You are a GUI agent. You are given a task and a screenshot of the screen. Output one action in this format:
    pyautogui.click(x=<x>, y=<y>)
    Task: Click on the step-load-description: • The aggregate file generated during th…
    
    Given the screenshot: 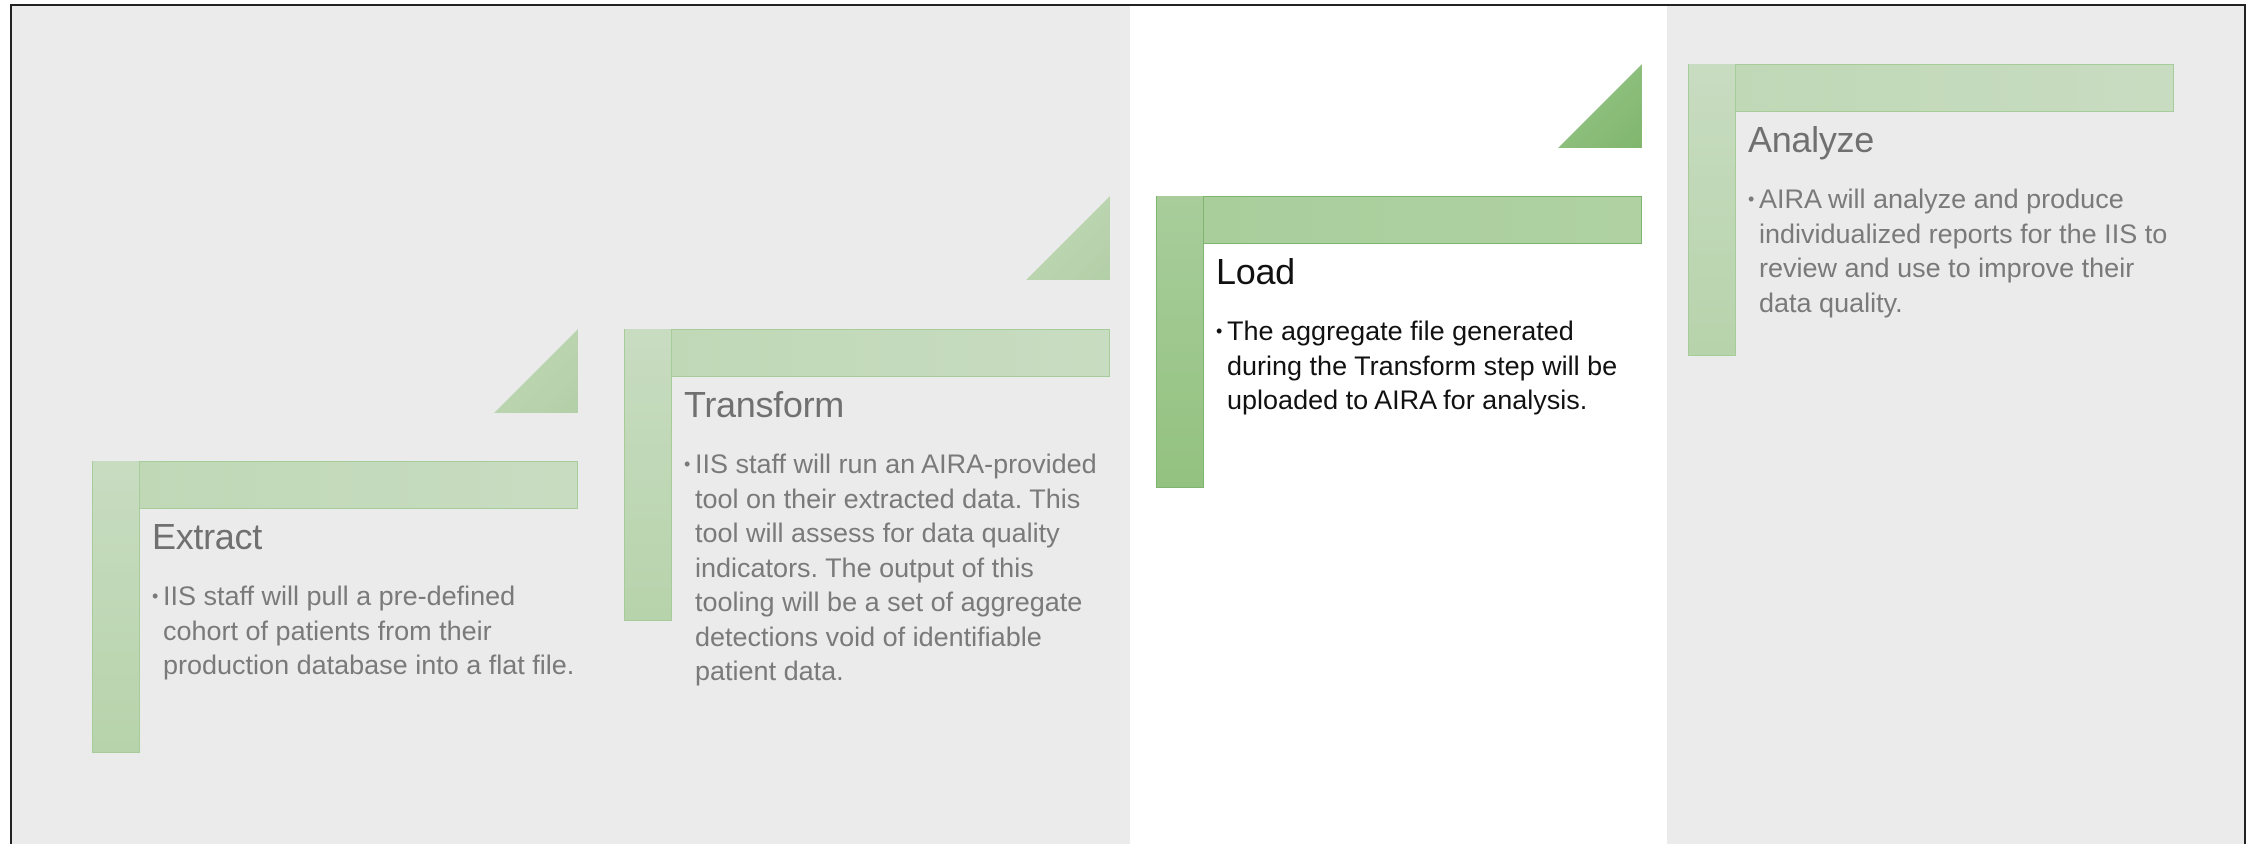 What is the action you would take?
    pyautogui.click(x=1431, y=366)
    